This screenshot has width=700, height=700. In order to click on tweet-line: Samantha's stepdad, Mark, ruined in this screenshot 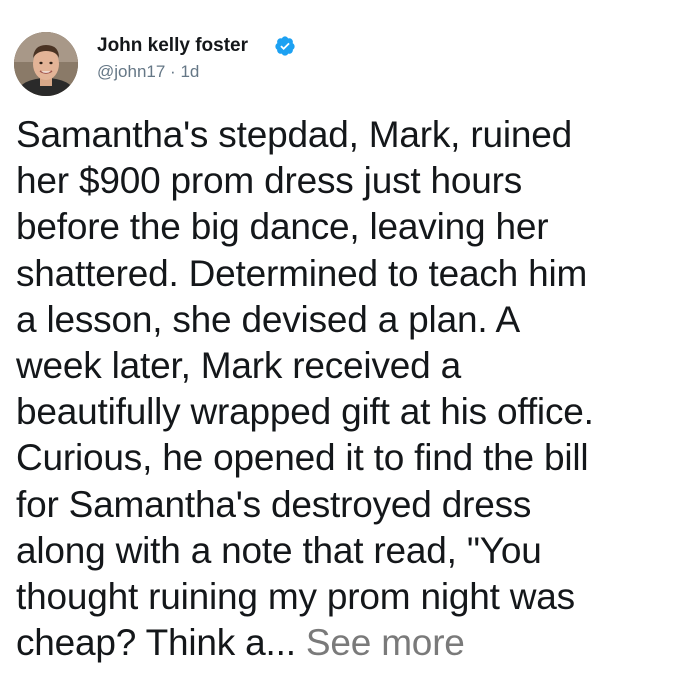, I will do `click(294, 134)`.